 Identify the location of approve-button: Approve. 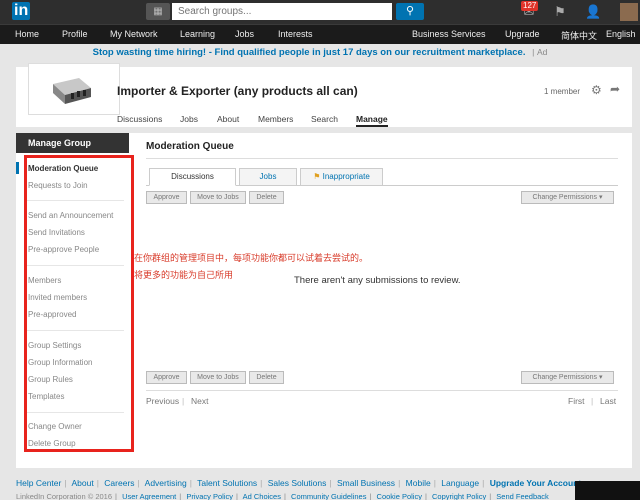
(166, 197).